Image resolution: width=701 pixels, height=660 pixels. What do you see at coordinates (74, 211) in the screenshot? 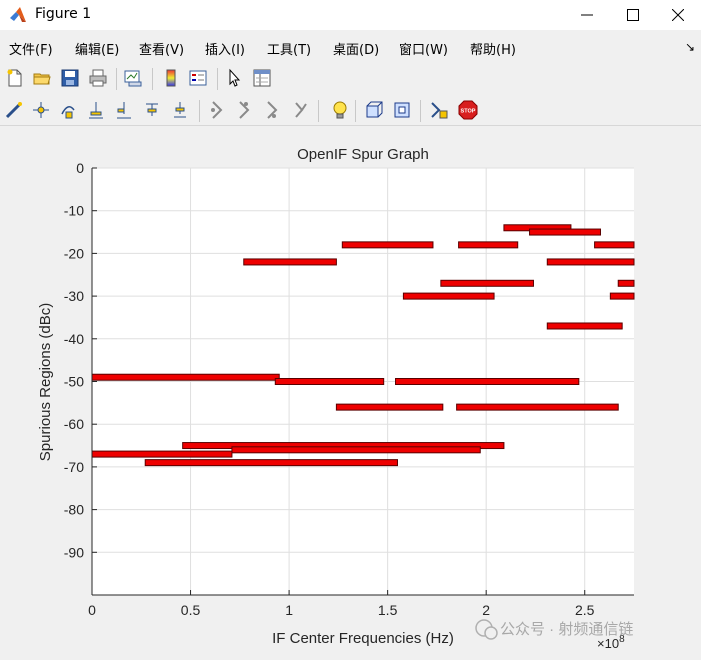
I see `y-tick-label: -10` at bounding box center [74, 211].